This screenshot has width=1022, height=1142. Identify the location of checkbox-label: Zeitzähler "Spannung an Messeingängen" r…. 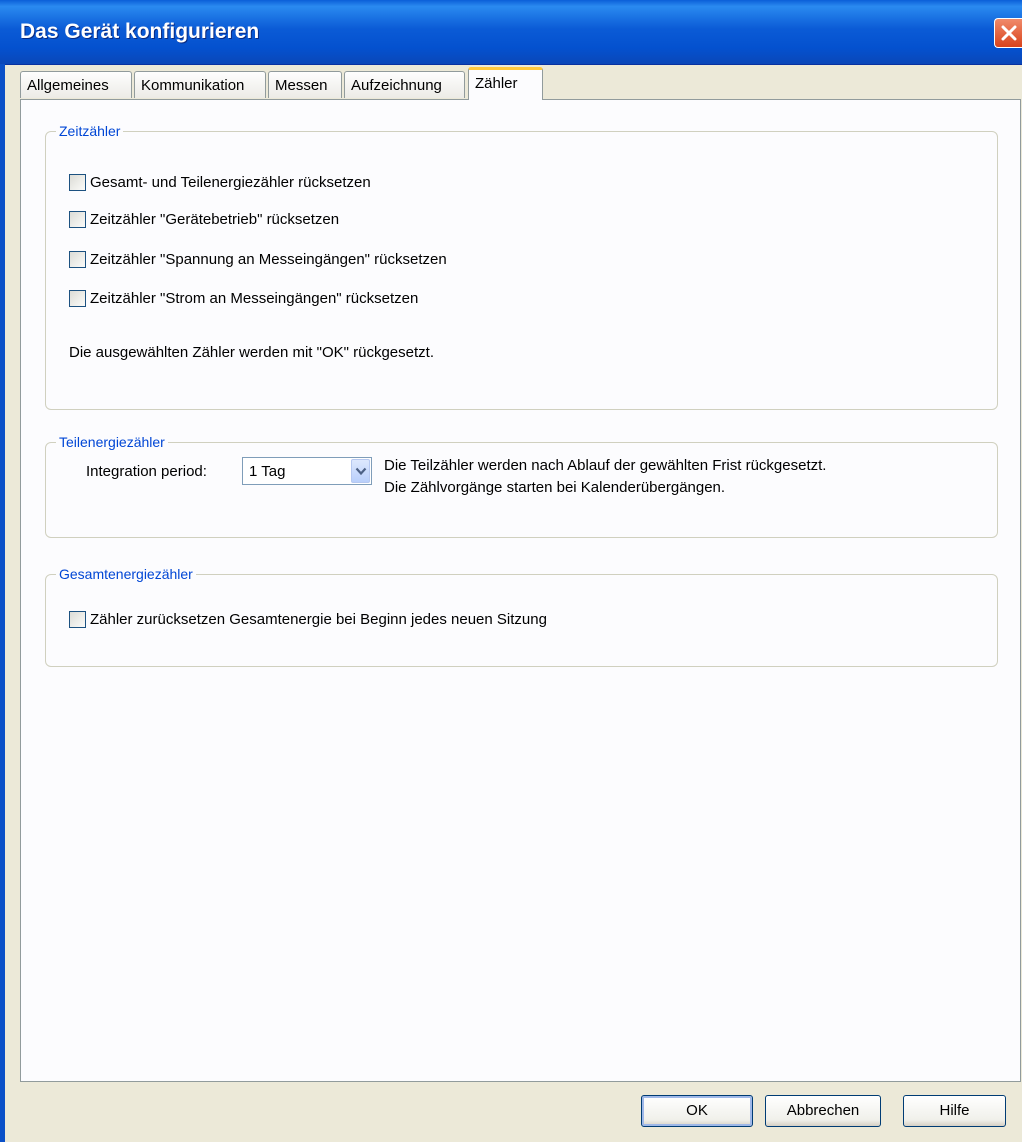
(268, 259).